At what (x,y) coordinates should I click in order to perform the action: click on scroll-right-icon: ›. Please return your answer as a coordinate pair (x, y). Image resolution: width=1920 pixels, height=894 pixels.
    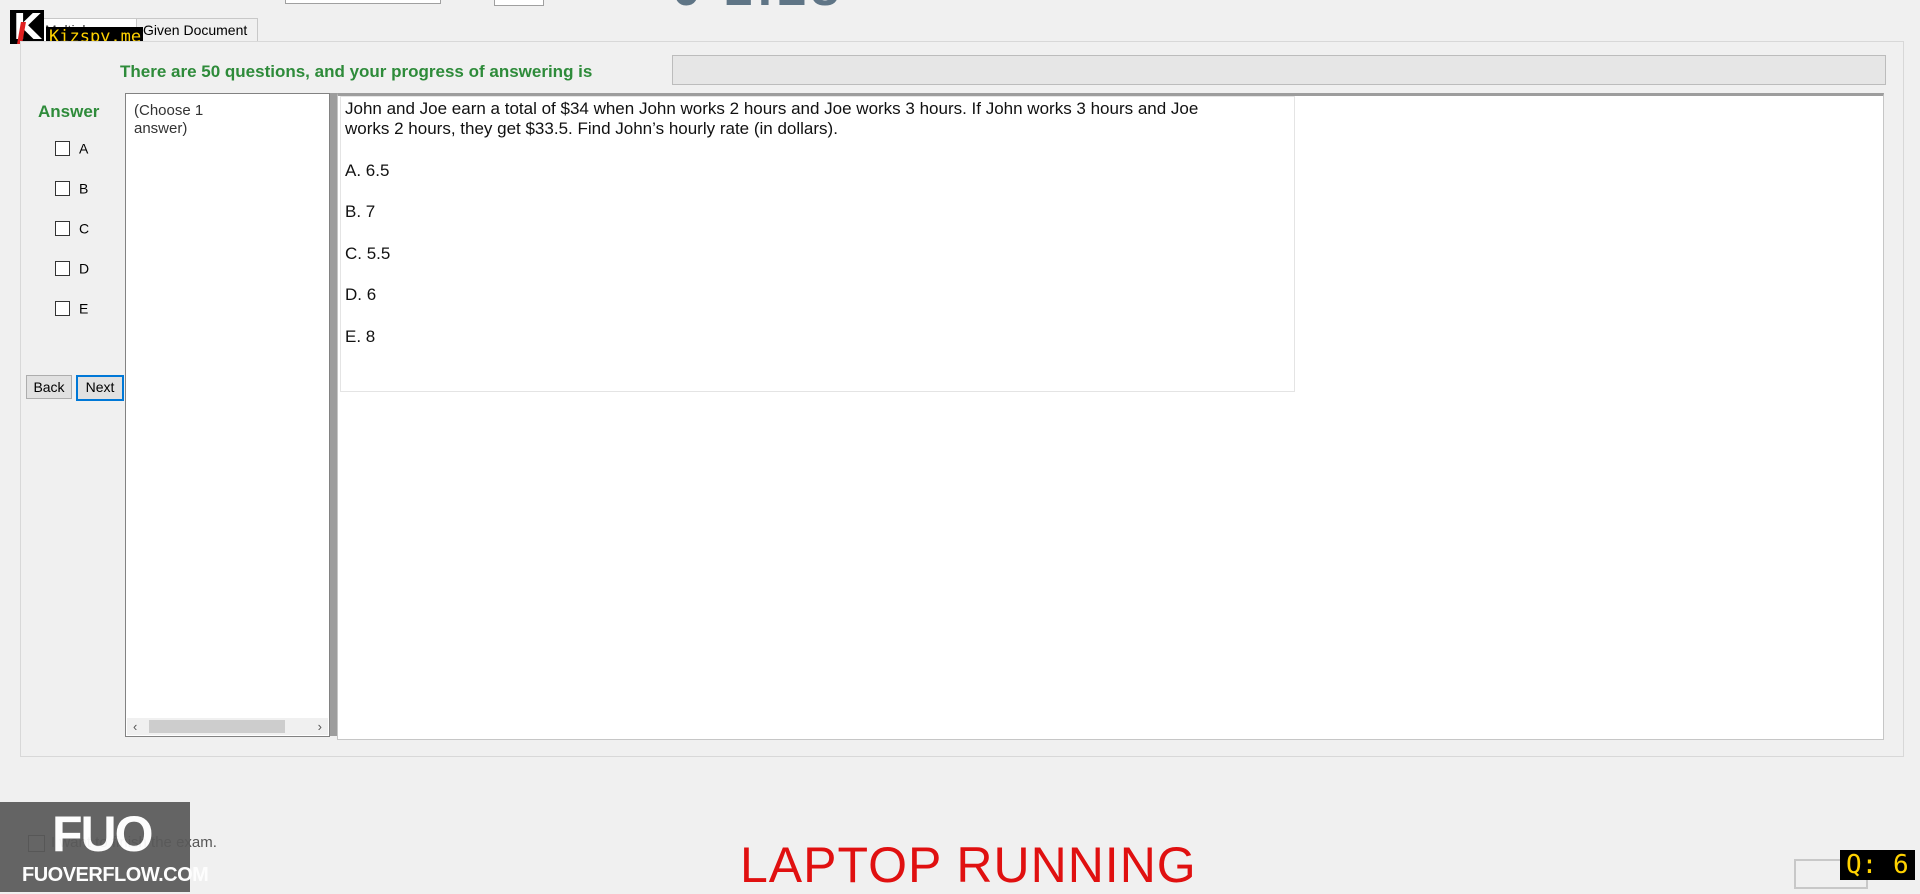
    Looking at the image, I should click on (320, 726).